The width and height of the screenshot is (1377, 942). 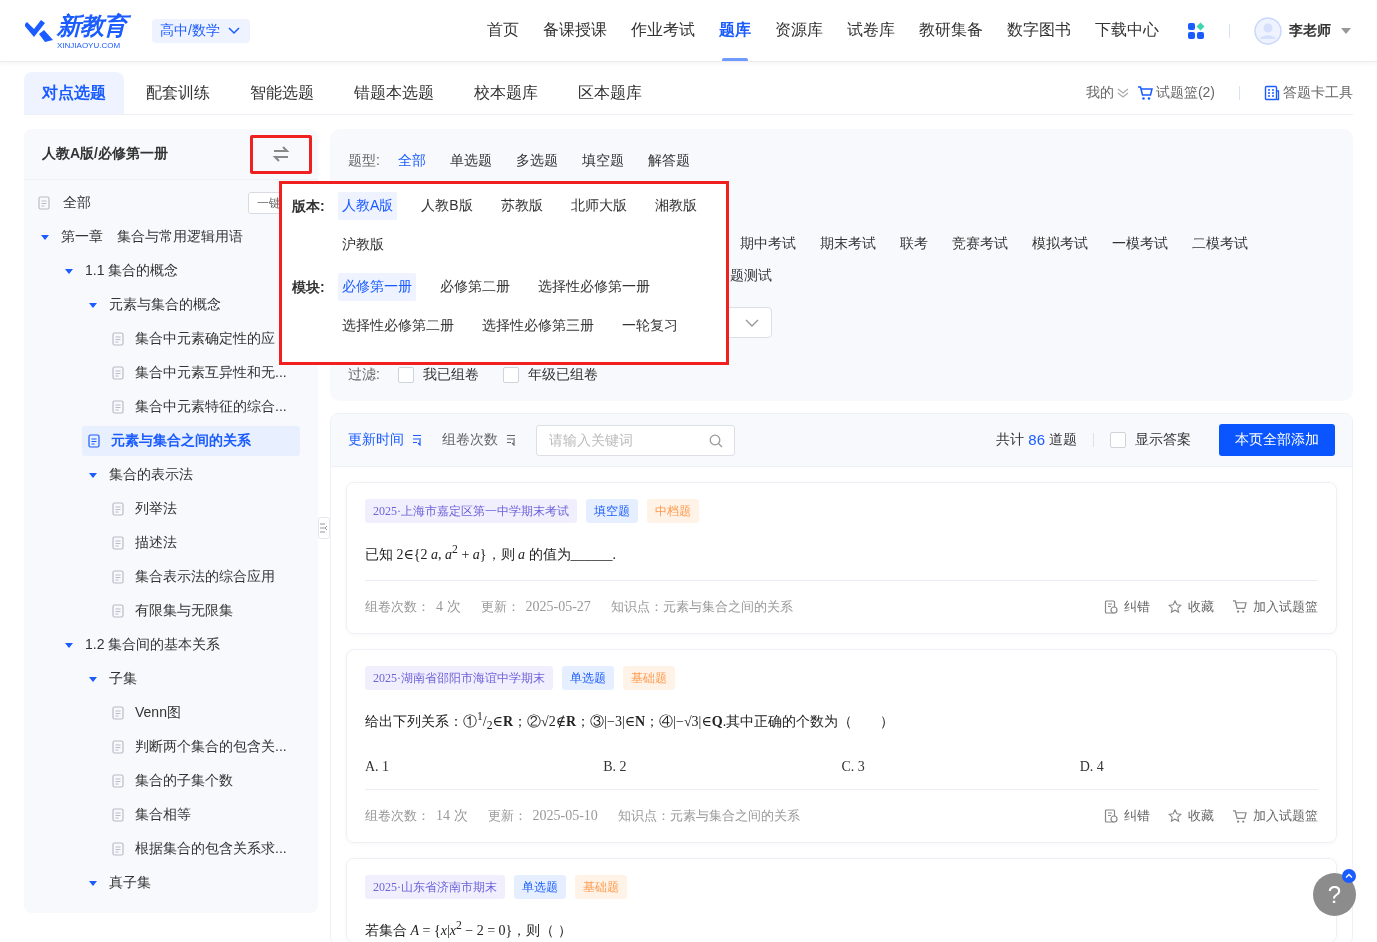 I want to click on popup-label: 模块:, so click(x=309, y=287).